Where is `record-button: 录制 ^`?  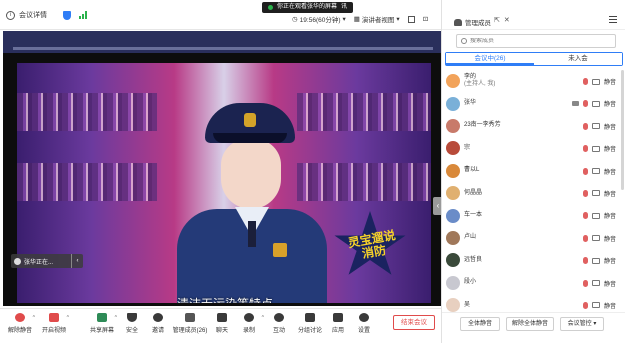 record-button: 录制 ^ is located at coordinates (250, 323).